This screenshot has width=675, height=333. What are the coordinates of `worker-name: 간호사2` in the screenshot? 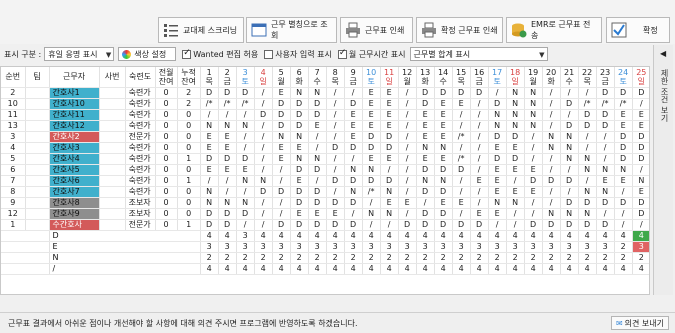 It's located at (74, 137).